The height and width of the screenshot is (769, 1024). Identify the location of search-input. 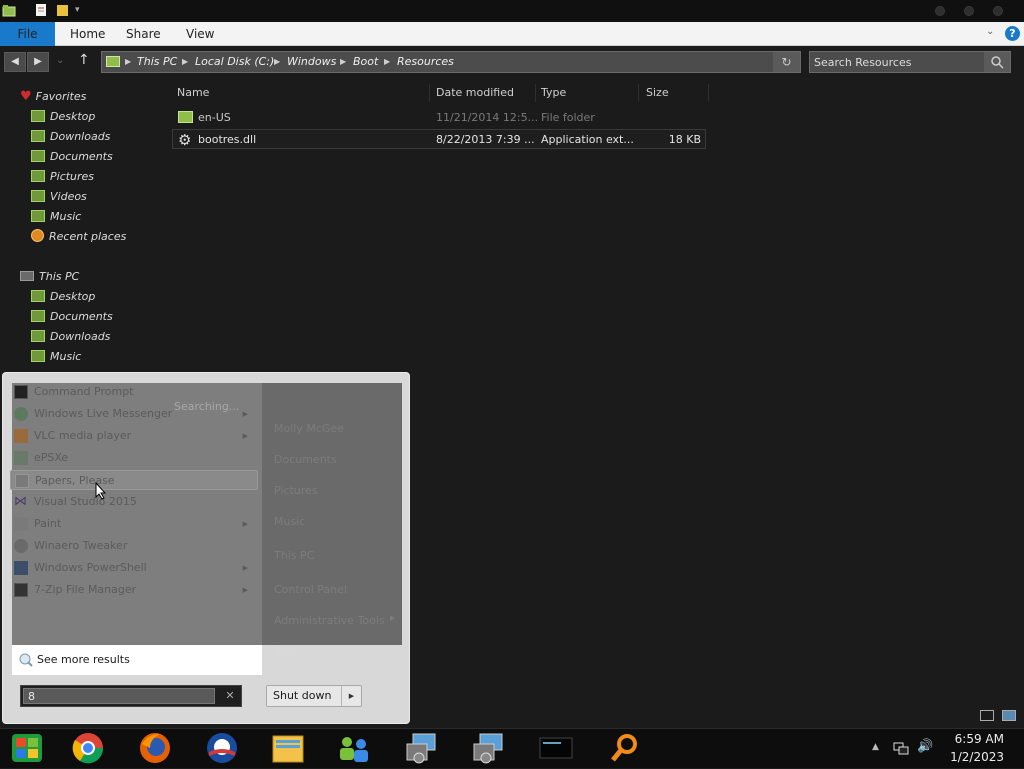
(899, 62).